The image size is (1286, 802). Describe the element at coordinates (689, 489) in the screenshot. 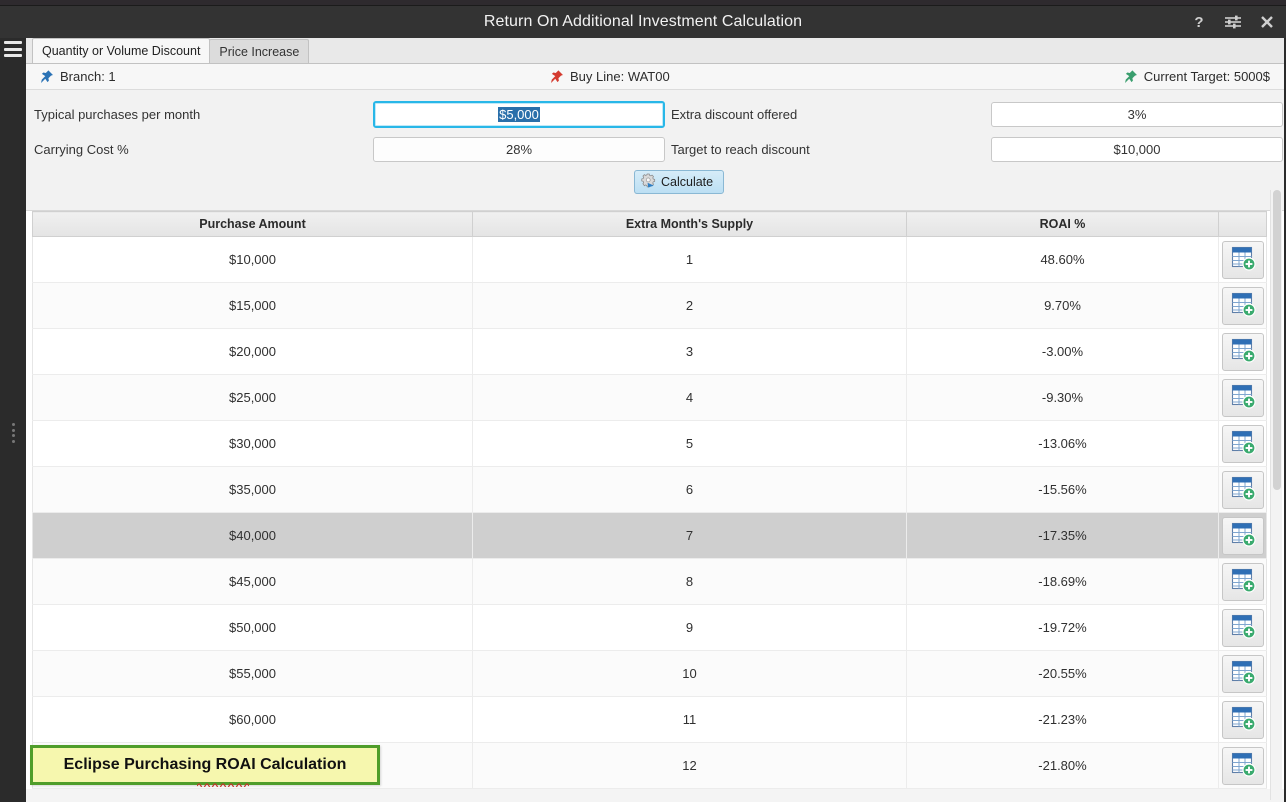

I see `cell-extra-months-supply: 6` at that location.